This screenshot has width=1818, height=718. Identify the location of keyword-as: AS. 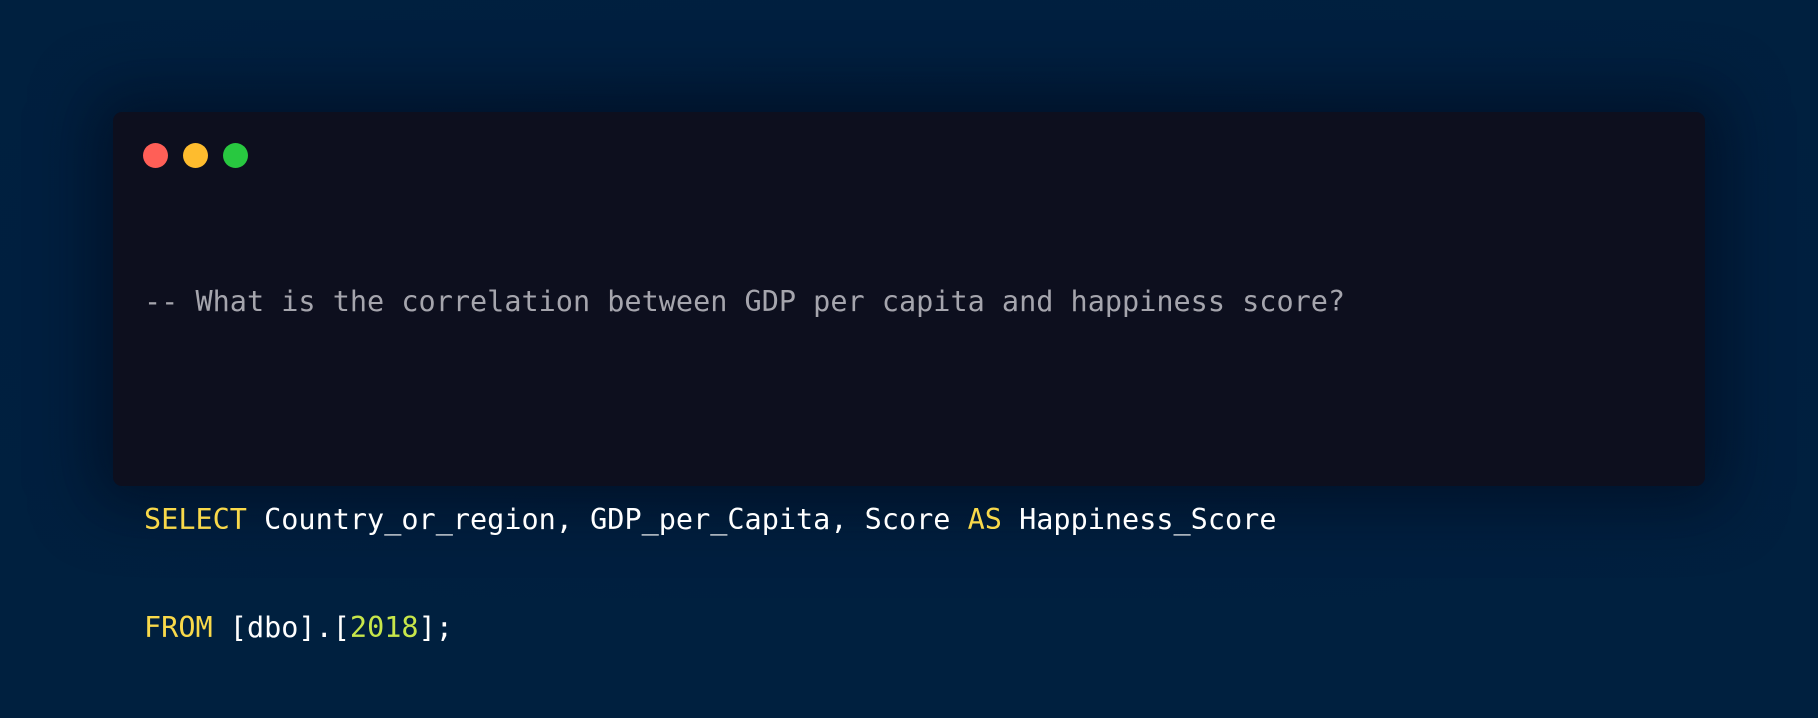
(984, 519).